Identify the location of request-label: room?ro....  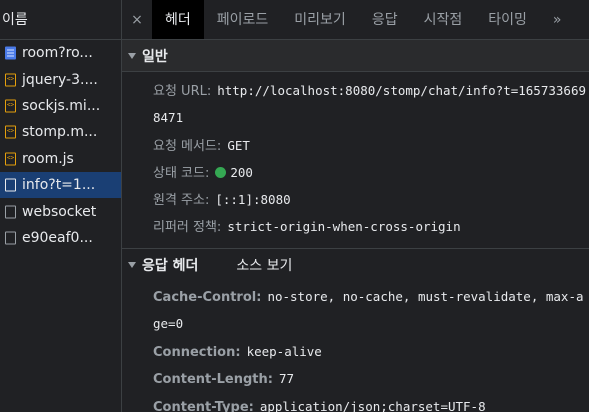
(57, 53).